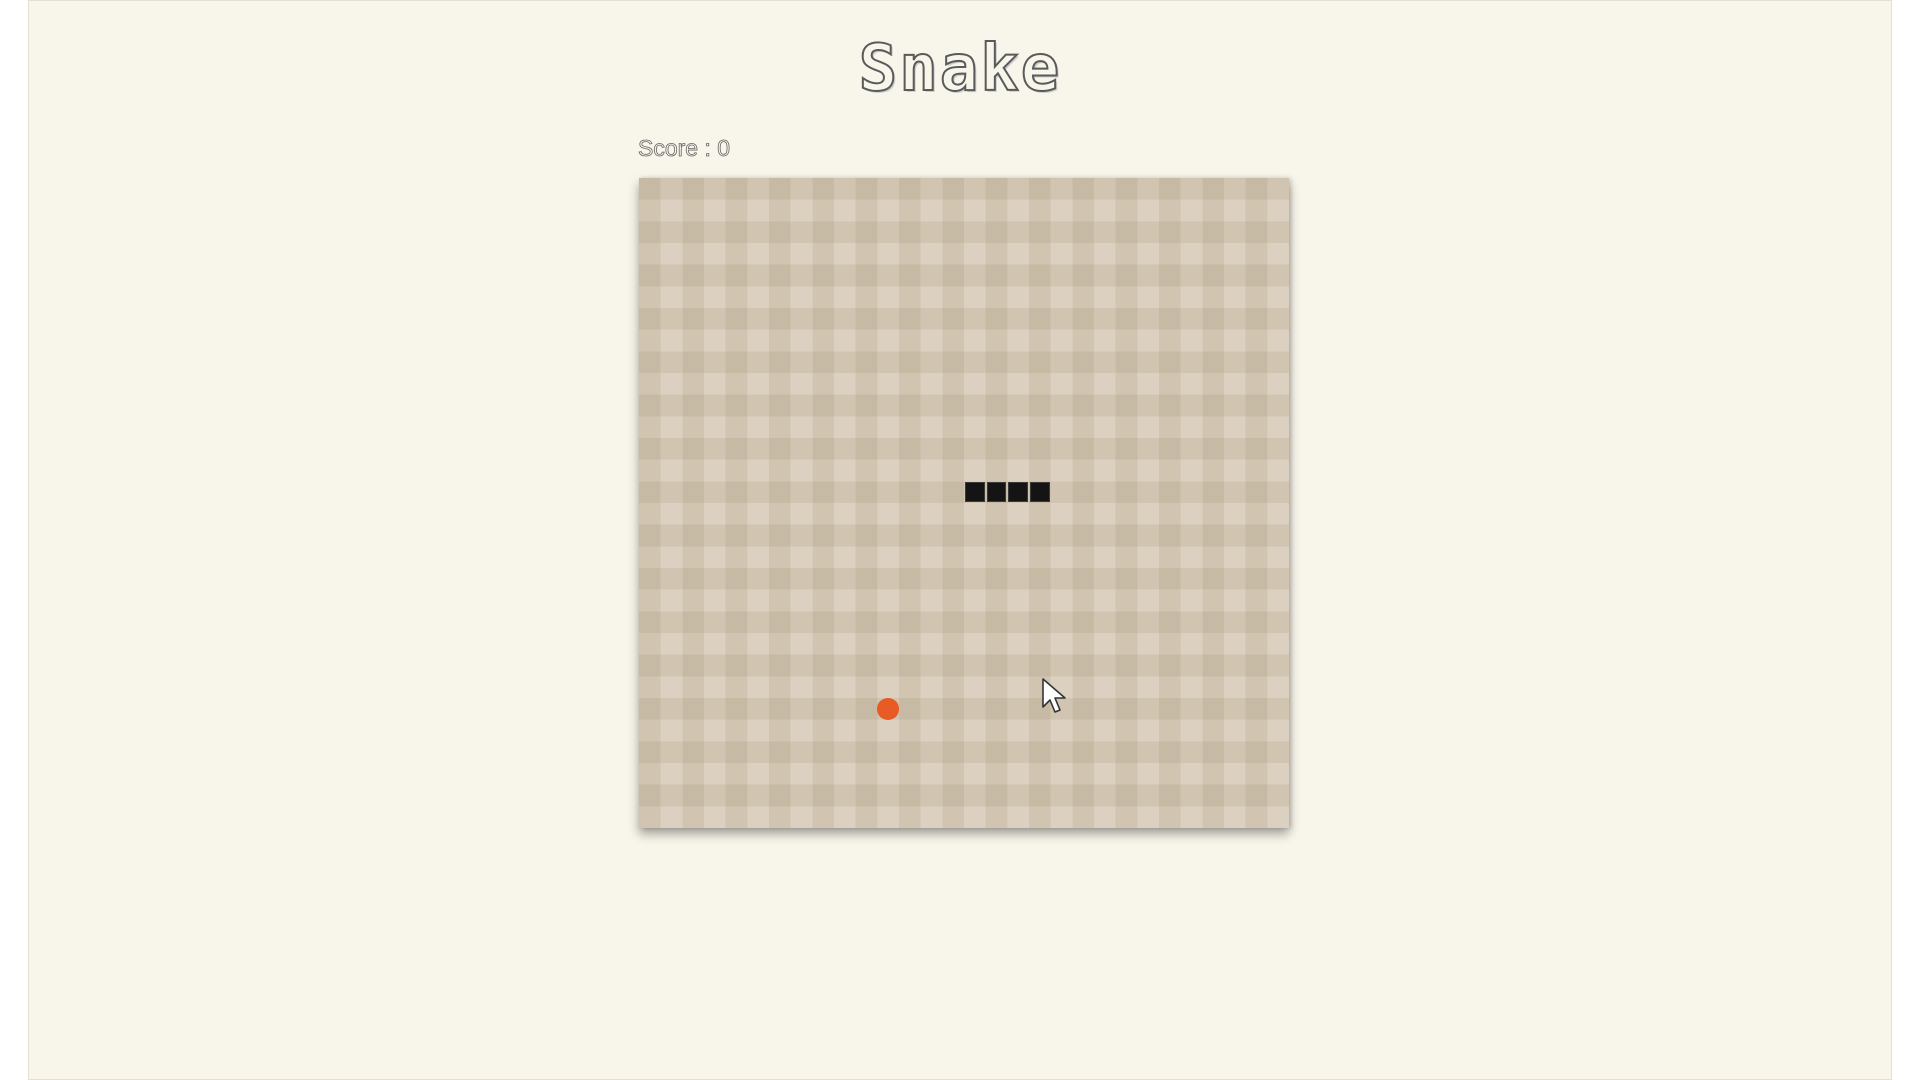 This screenshot has width=1920, height=1080. Describe the element at coordinates (888, 709) in the screenshot. I see `food-item` at that location.